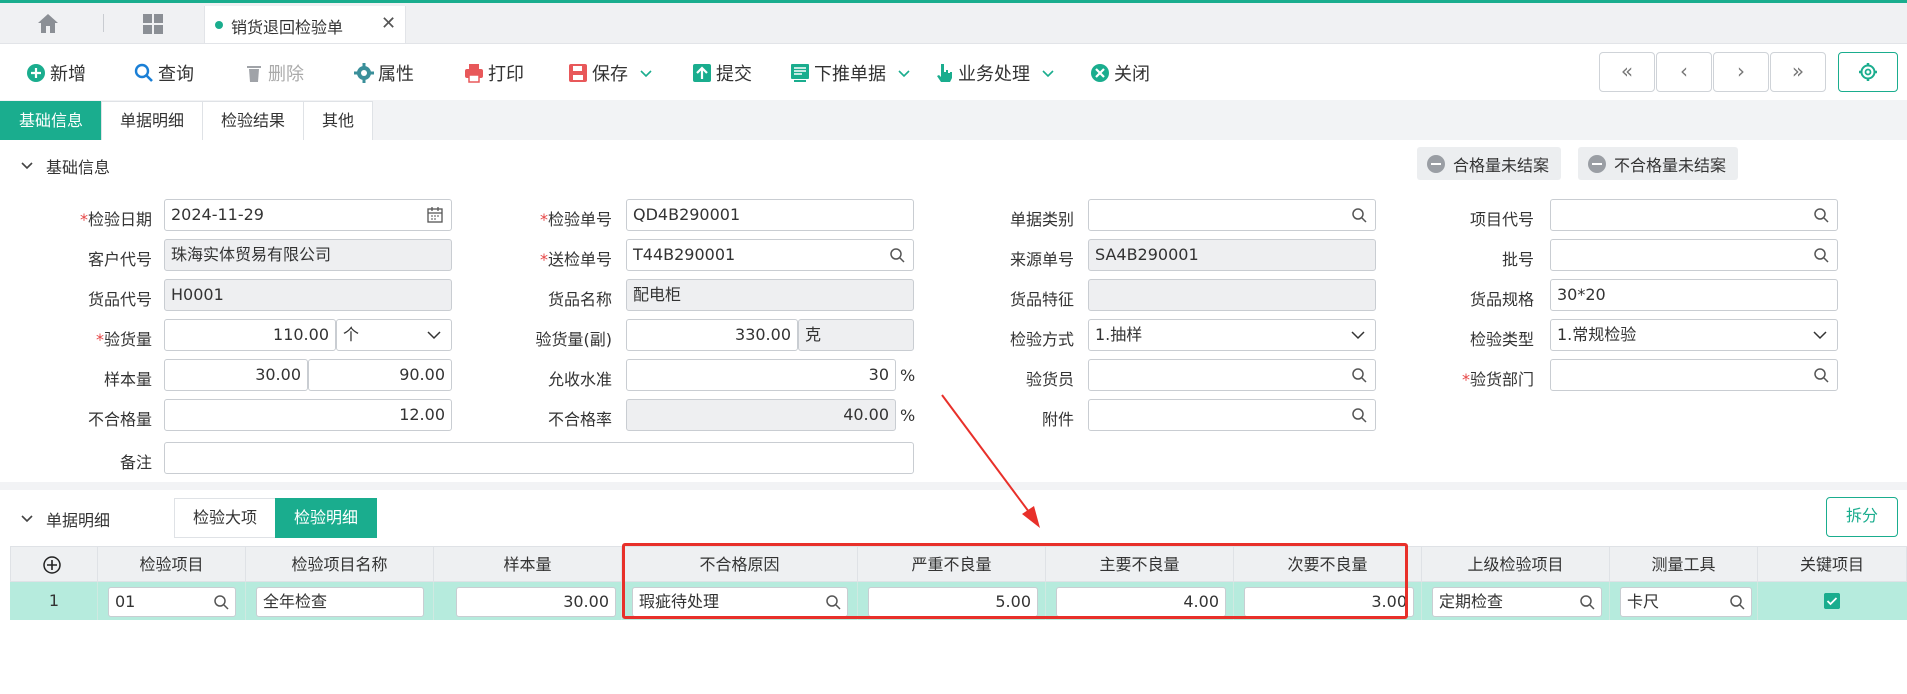 Image resolution: width=1907 pixels, height=694 pixels. I want to click on column-header: 上级检验项目, so click(1516, 564).